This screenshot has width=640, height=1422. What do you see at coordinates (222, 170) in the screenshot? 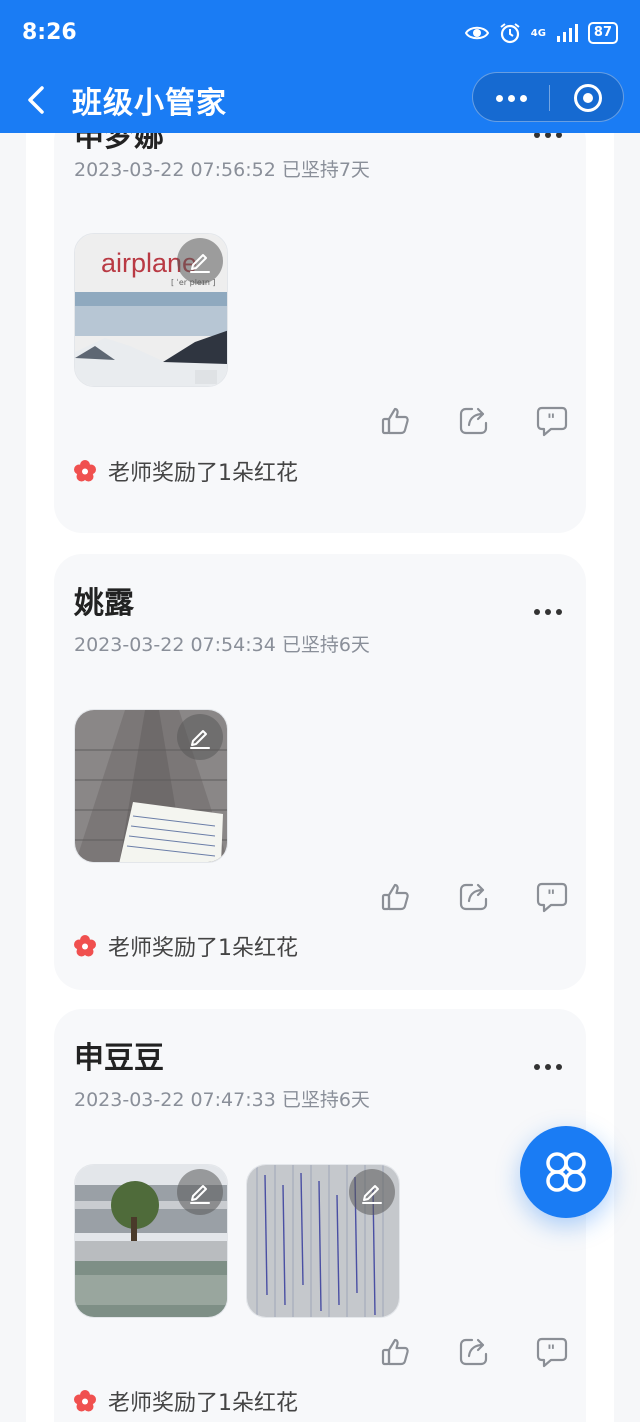
I see `post-meta: 2023-03-22 07:56:52 已坚持7天` at bounding box center [222, 170].